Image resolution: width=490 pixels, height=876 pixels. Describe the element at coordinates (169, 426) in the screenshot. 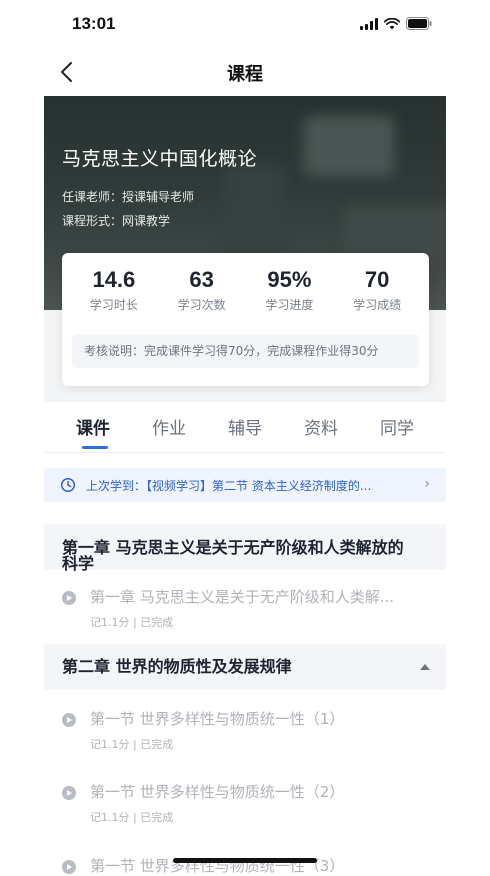

I see `tab-homework: 作业` at that location.